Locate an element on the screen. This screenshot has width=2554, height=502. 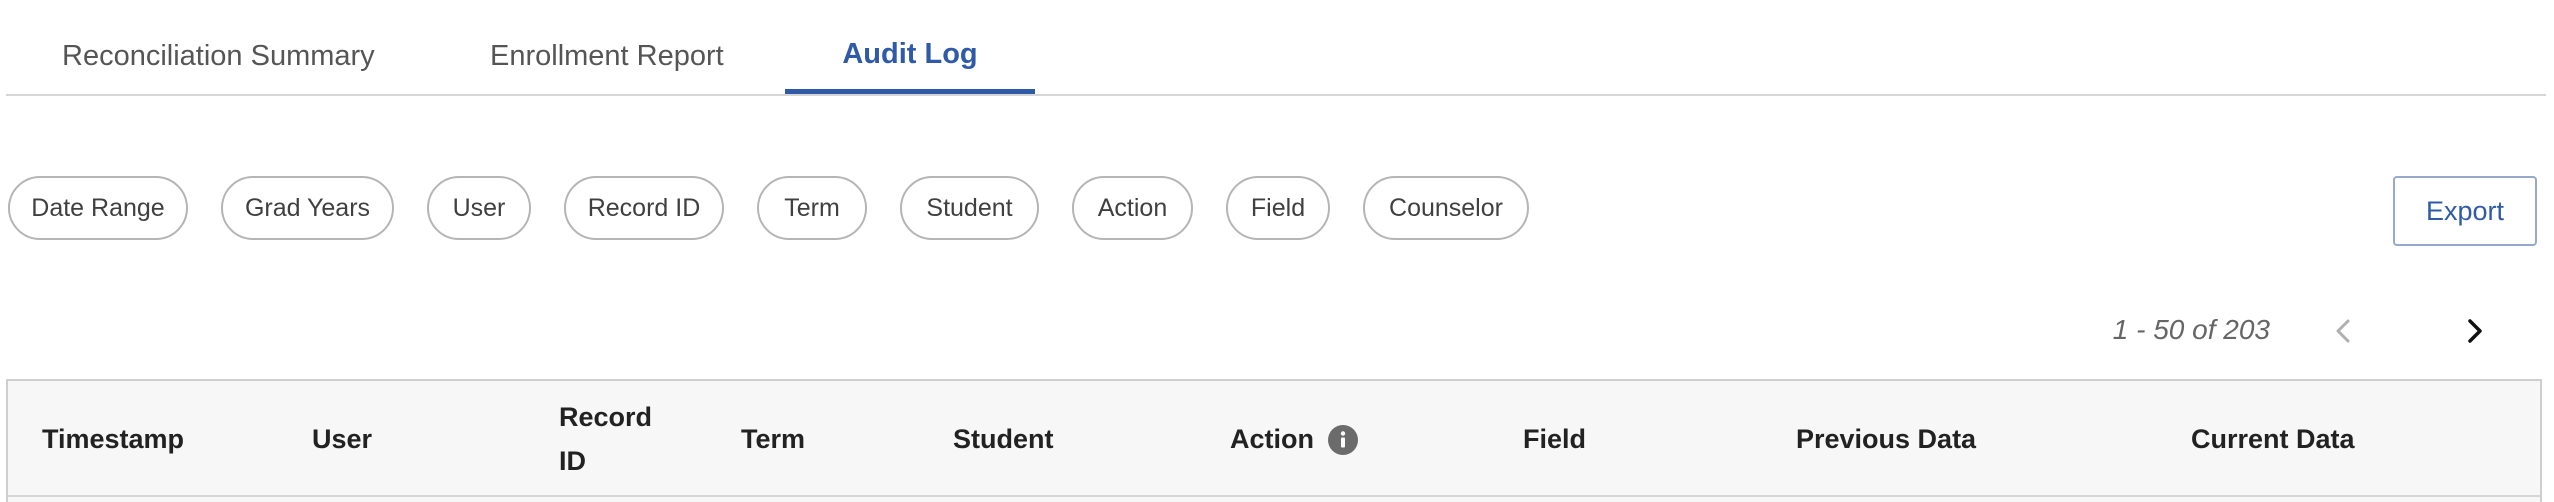
filter-record-id: Record ID is located at coordinates (644, 208).